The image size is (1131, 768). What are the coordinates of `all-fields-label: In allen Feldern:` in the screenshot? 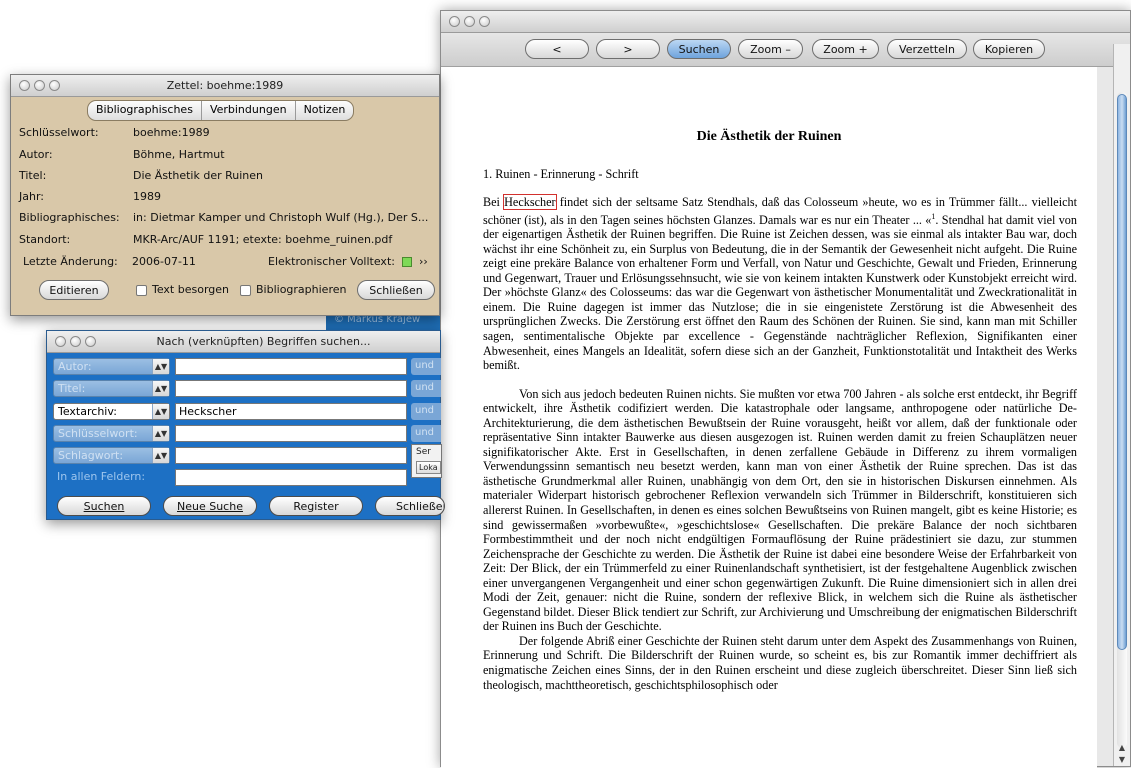 It's located at (101, 476).